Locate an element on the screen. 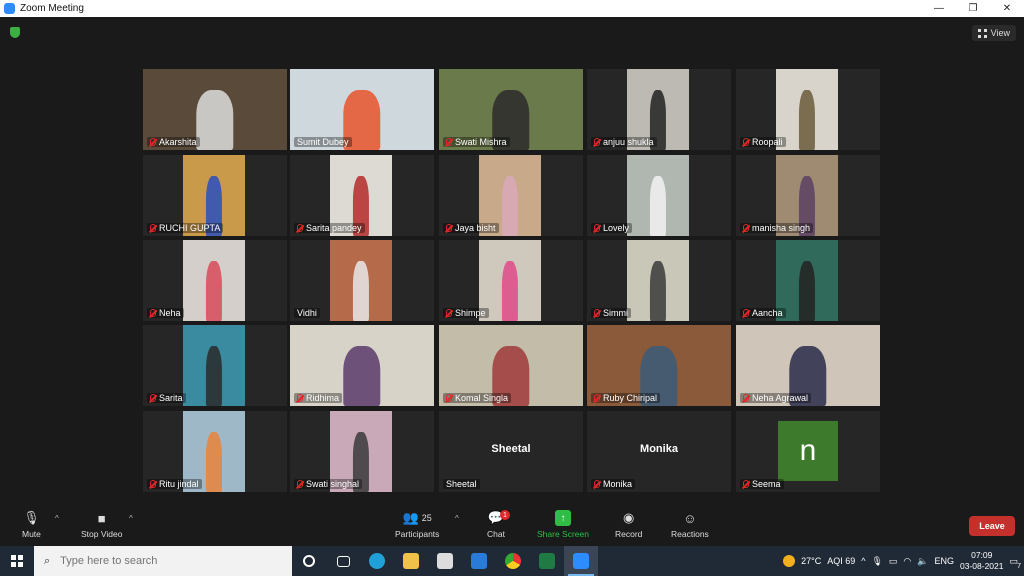  taskbar-excel is located at coordinates (547, 561).